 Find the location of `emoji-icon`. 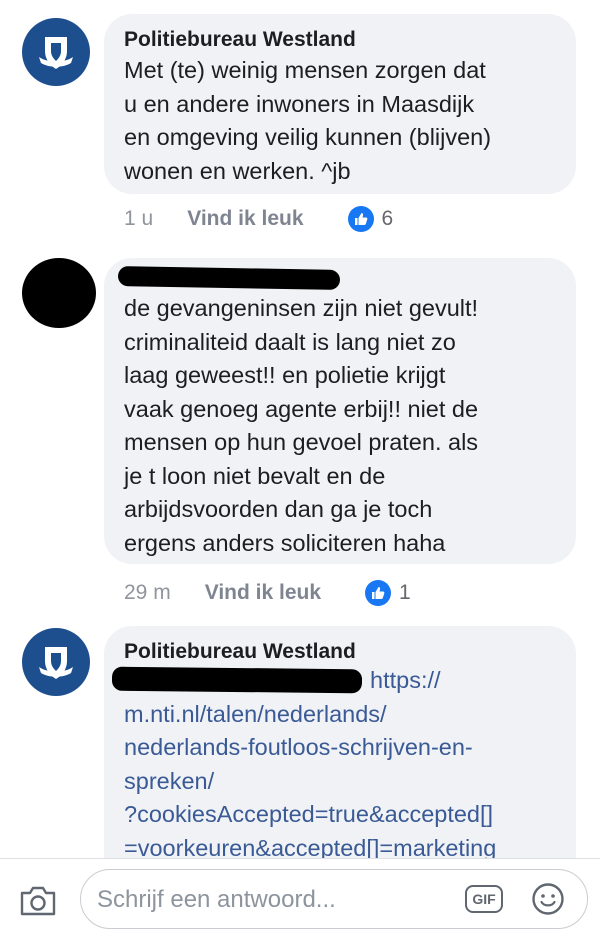

emoji-icon is located at coordinates (548, 899).